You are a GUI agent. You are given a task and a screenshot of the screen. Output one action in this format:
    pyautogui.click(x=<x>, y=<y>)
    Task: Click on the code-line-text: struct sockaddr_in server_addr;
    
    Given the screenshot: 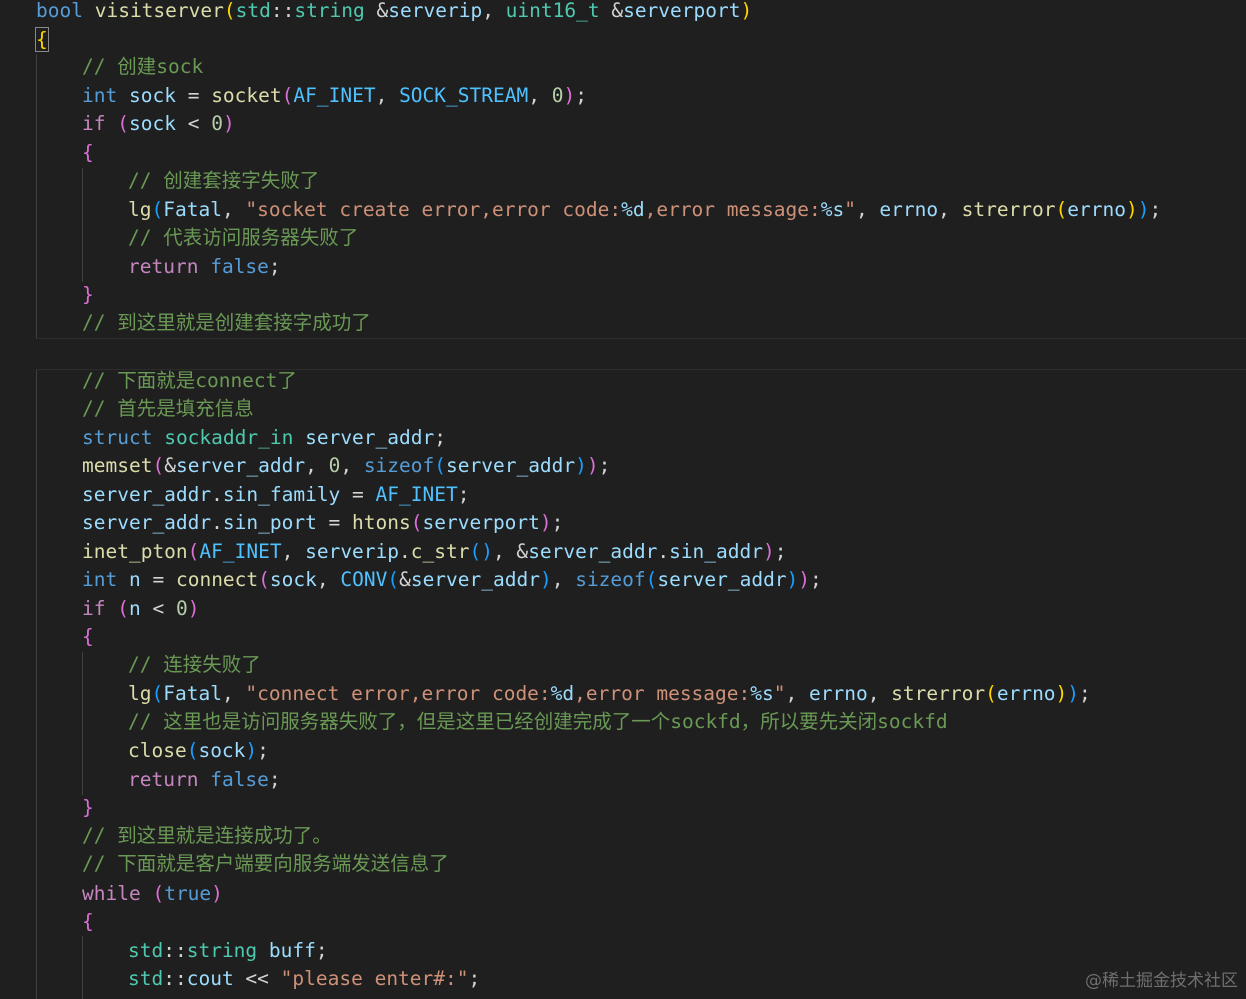 What is the action you would take?
    pyautogui.click(x=264, y=437)
    